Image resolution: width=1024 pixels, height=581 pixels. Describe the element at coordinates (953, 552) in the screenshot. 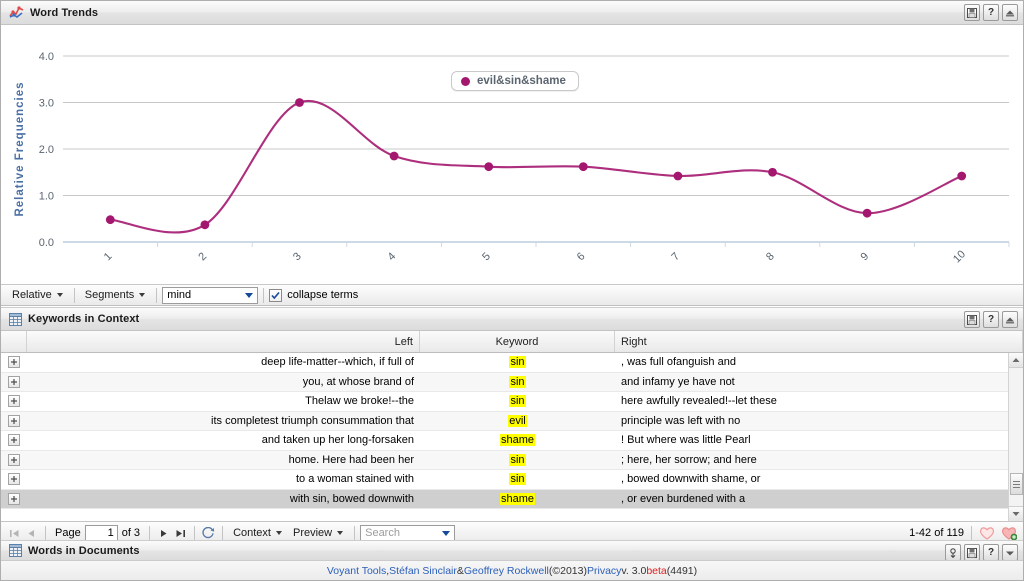

I see `export-icon` at that location.